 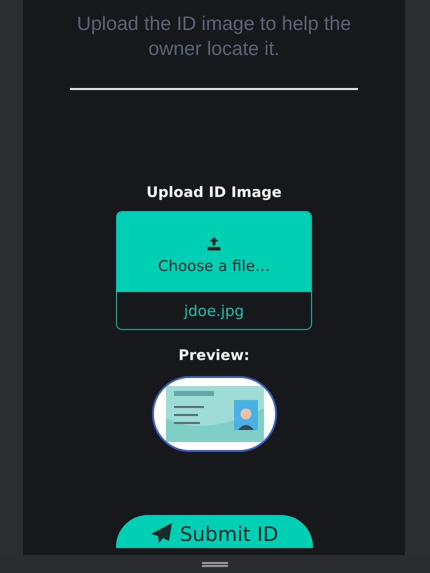 I want to click on preview-label: Preview:, so click(x=214, y=356).